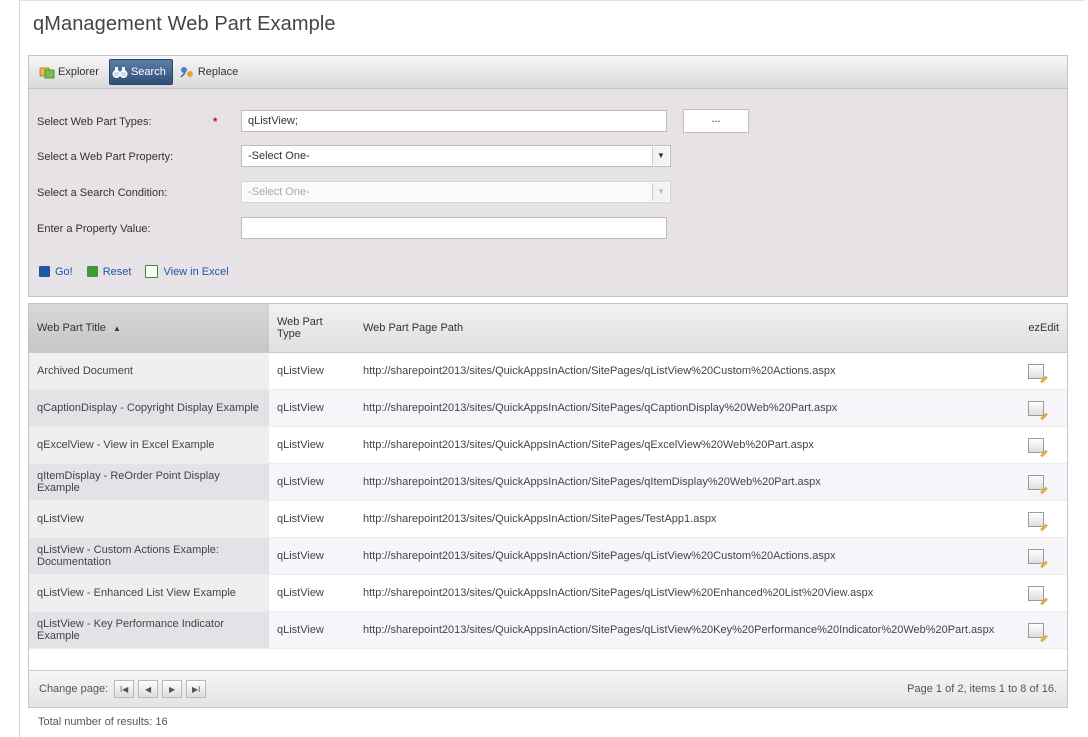 The height and width of the screenshot is (737, 1088). Describe the element at coordinates (124, 689) in the screenshot. I see `first-page-button: I◀` at that location.